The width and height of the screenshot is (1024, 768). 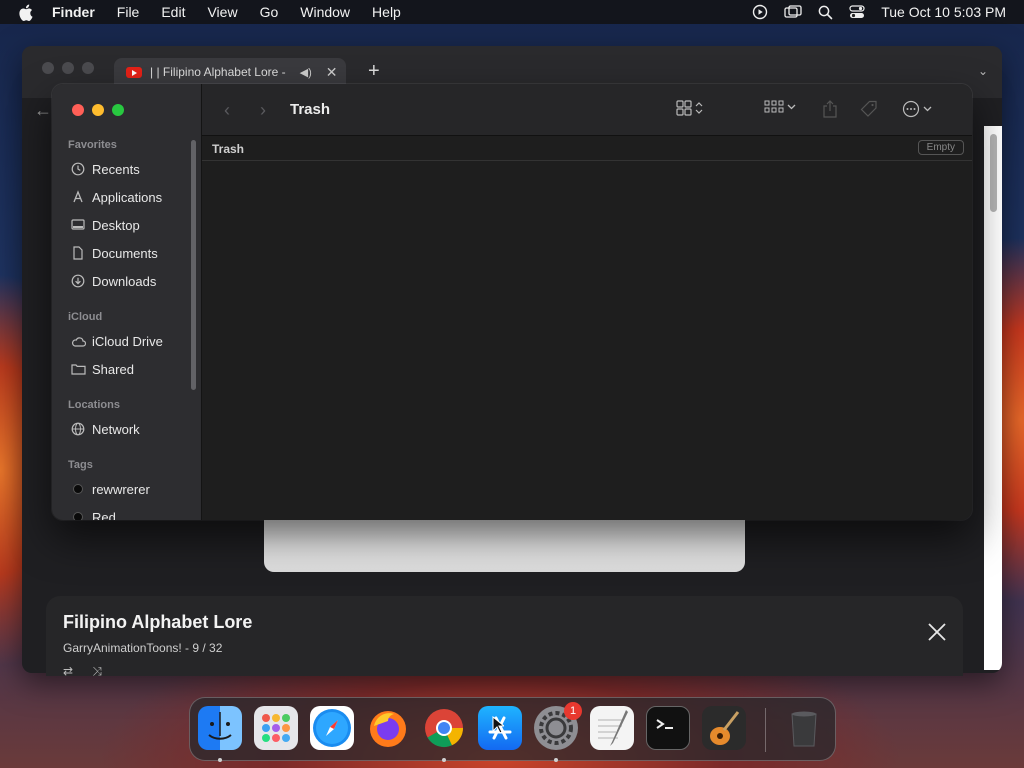 I want to click on back-chevron-icon: ‹, so click(x=227, y=110).